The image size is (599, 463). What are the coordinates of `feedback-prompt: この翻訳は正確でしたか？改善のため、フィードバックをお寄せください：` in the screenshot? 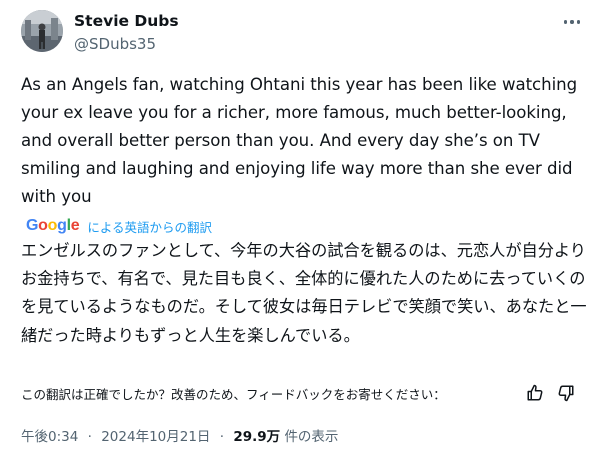 It's located at (233, 394).